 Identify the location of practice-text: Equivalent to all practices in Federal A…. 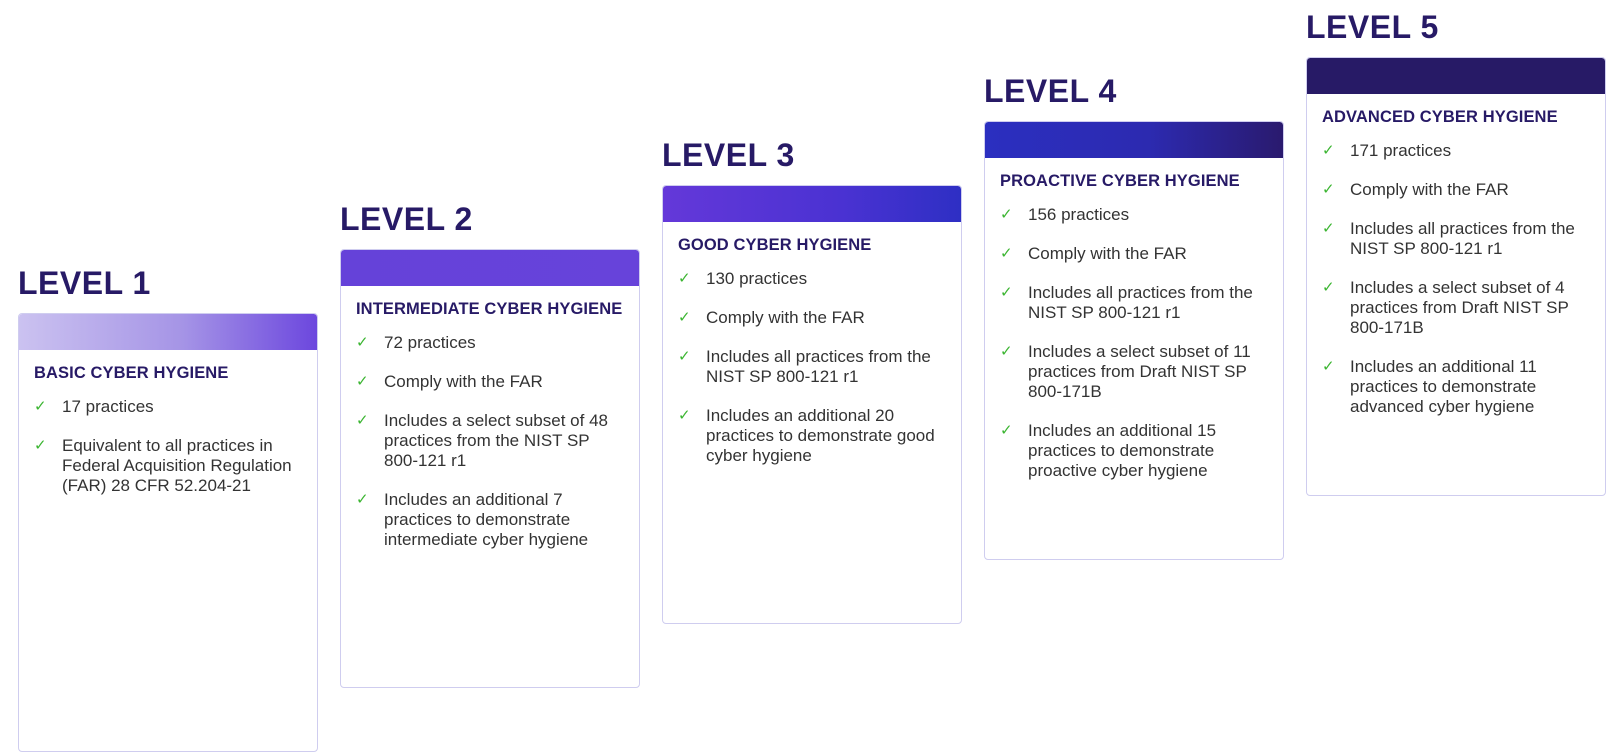
(177, 465).